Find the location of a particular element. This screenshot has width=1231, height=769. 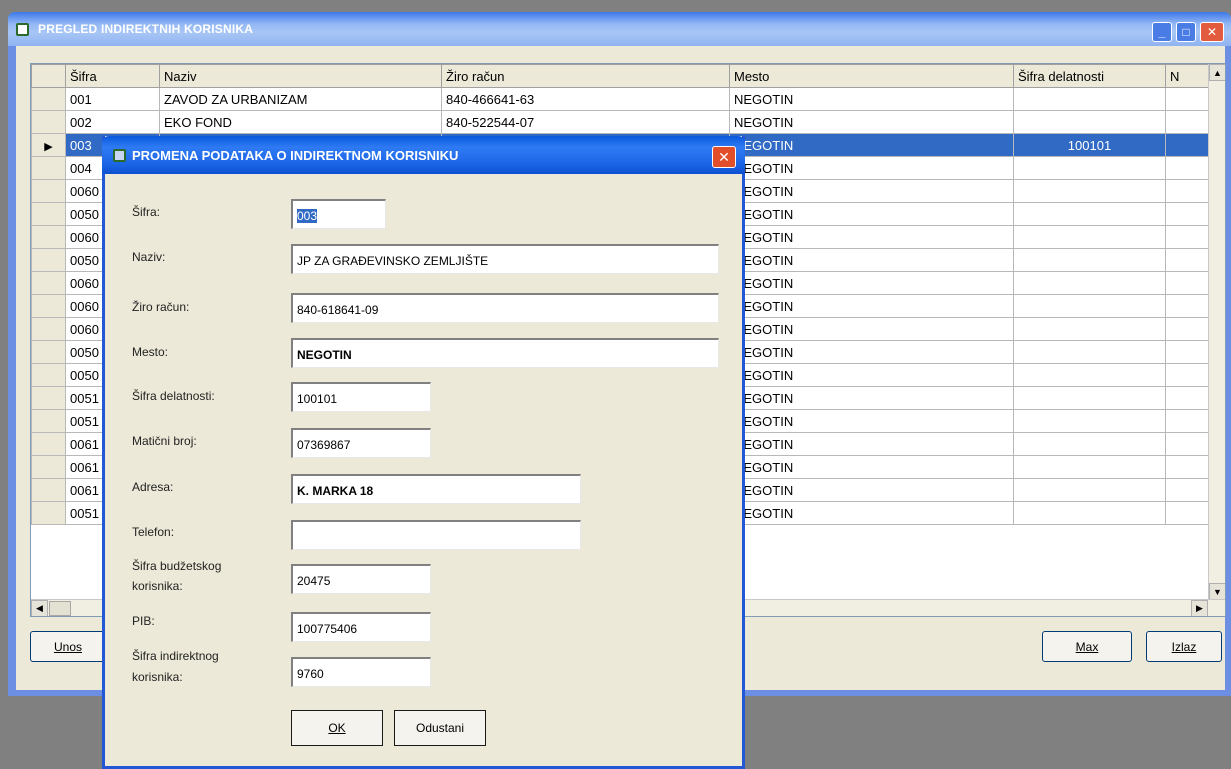

table-row: 002 EKO FOND 840-522544-07 NEGOTIN is located at coordinates (621, 122).